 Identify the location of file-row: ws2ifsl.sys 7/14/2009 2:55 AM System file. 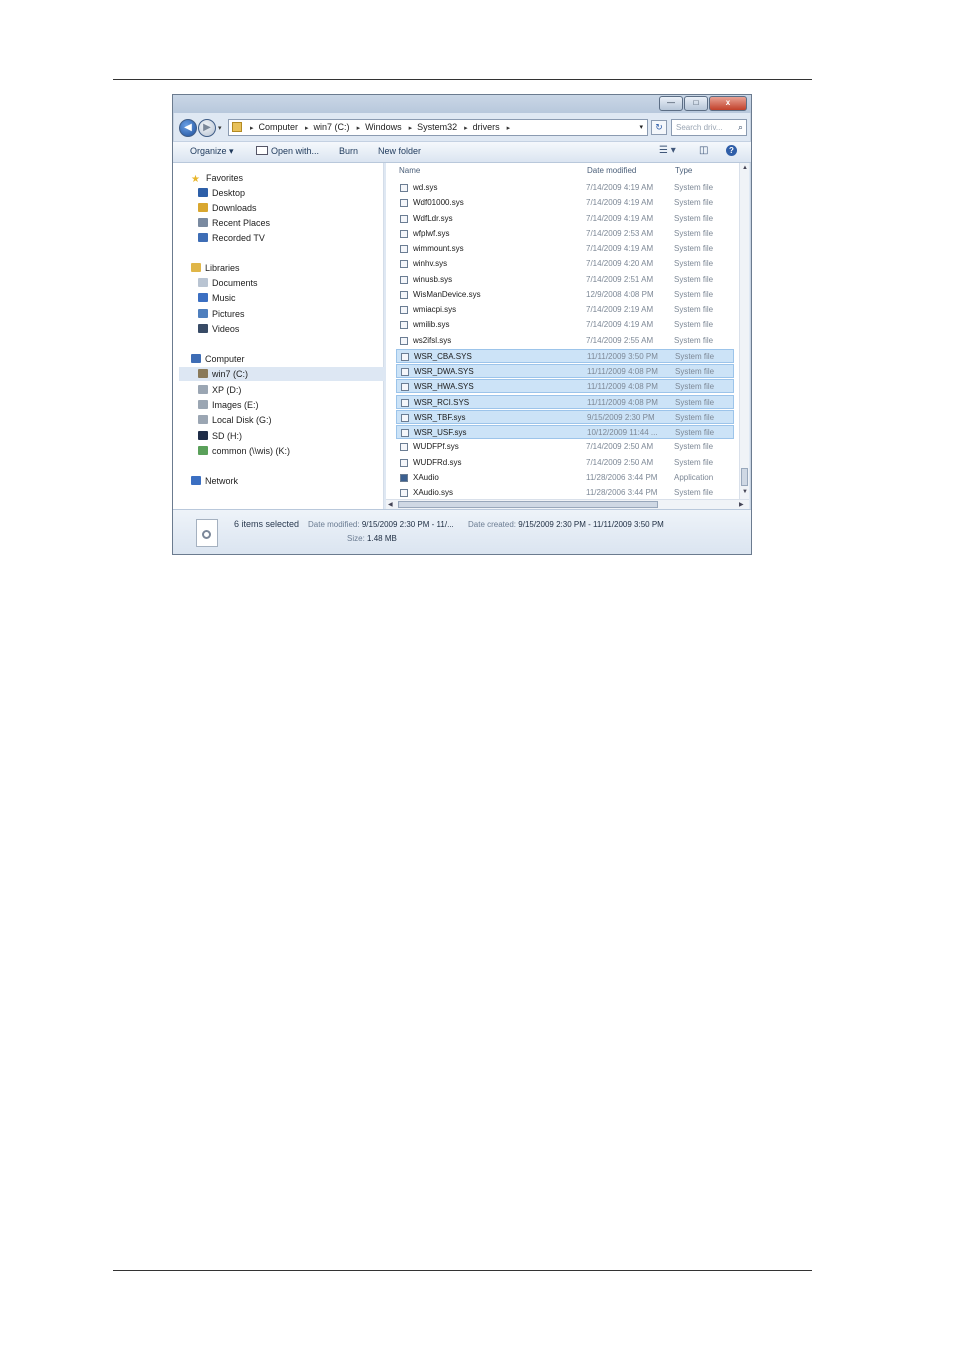
(565, 341).